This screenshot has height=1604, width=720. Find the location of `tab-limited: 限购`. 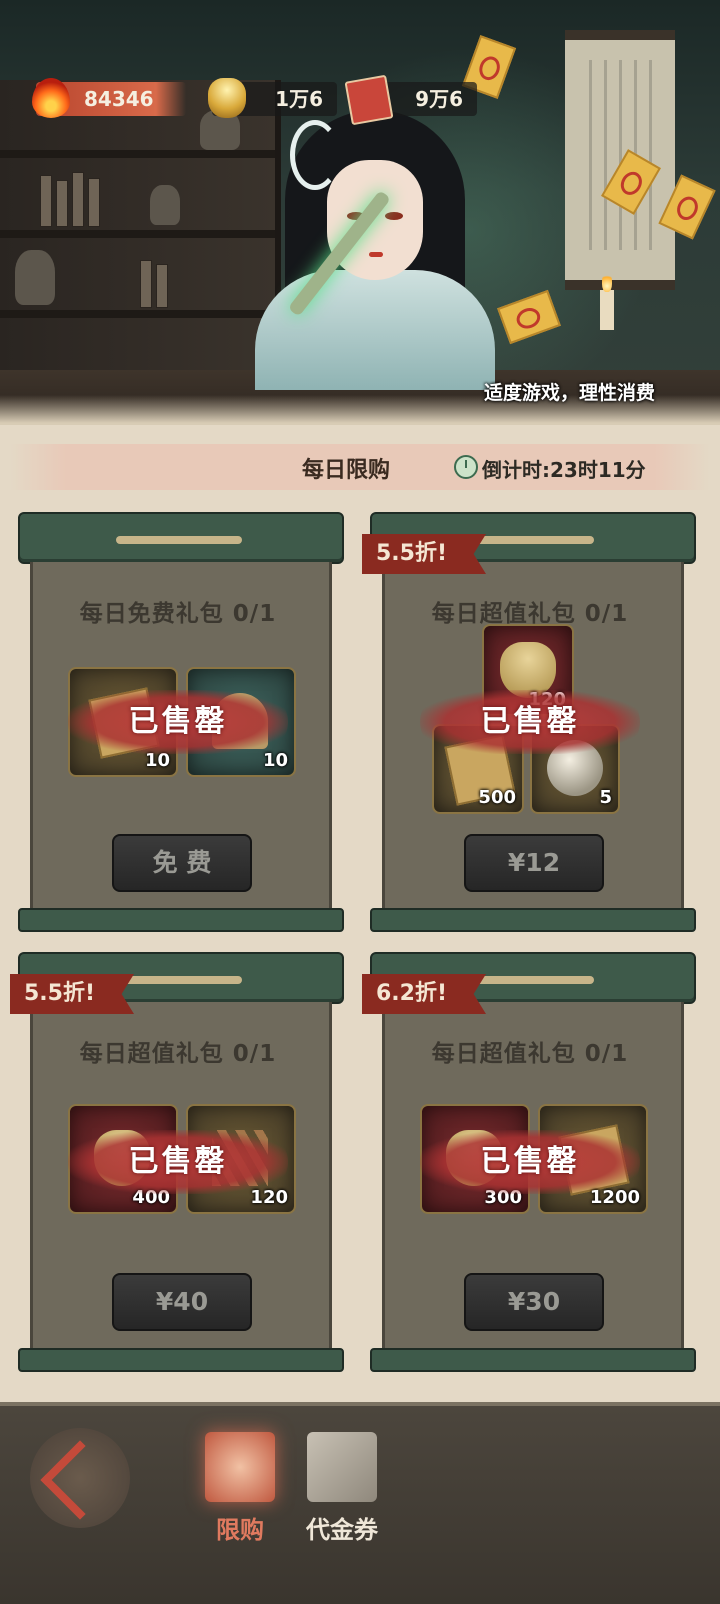

tab-limited: 限购 is located at coordinates (240, 1488).